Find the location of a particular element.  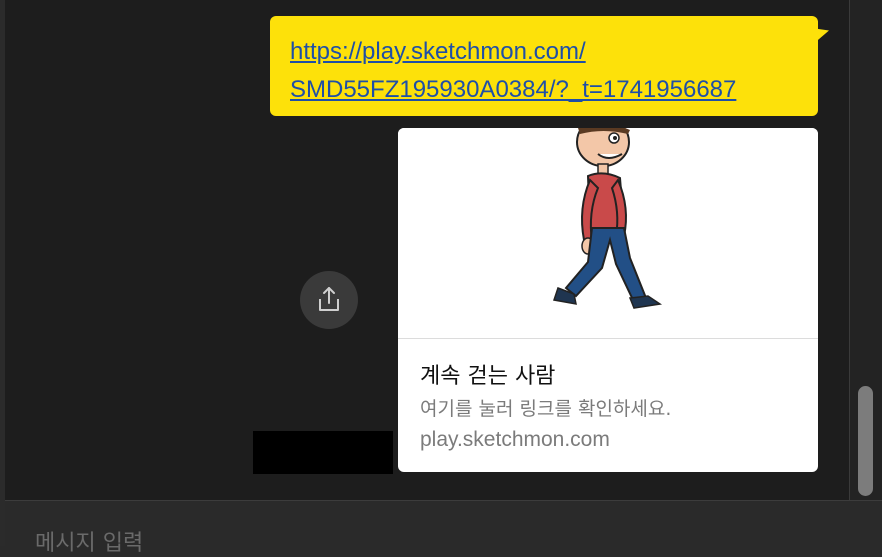

message-link-line1: https://play.sketchmon.com/ is located at coordinates (544, 52).